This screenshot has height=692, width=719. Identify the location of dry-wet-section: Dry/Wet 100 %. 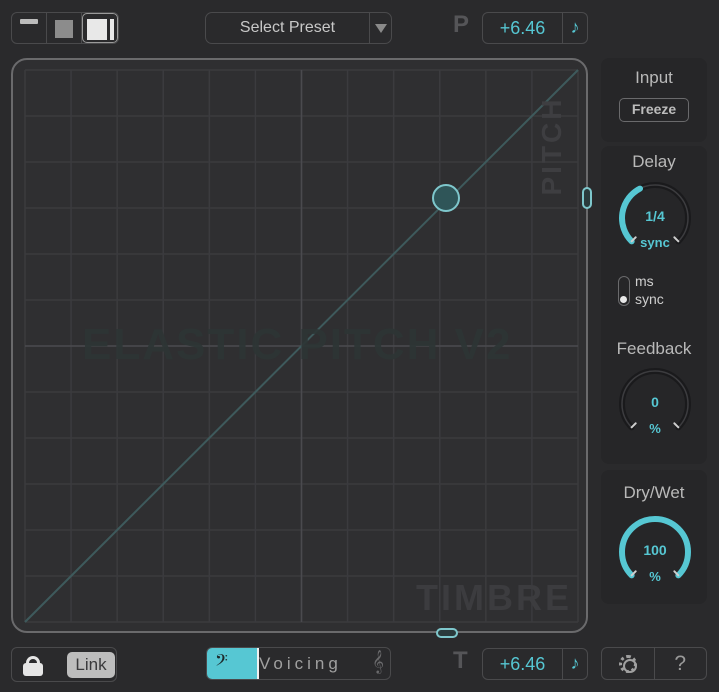
(654, 537).